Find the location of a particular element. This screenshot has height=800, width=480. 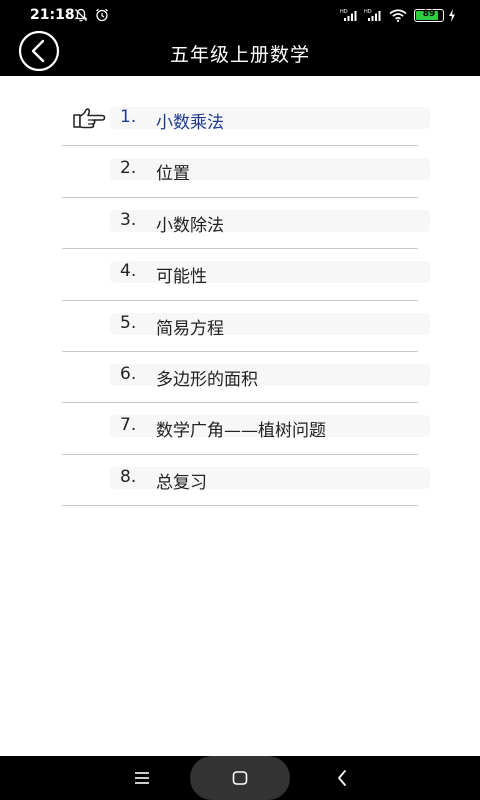

chapter-number: 1. is located at coordinates (128, 117).